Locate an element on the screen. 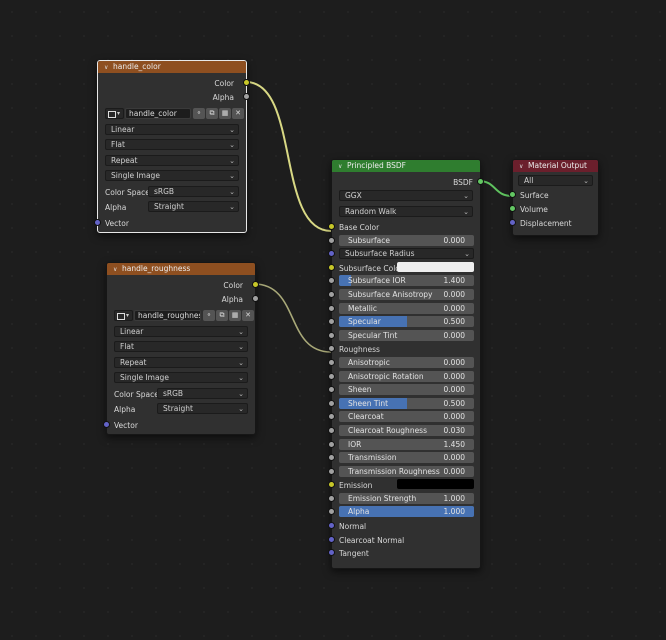  subsurface-slider: Subsurface 0.000 is located at coordinates (406, 240).